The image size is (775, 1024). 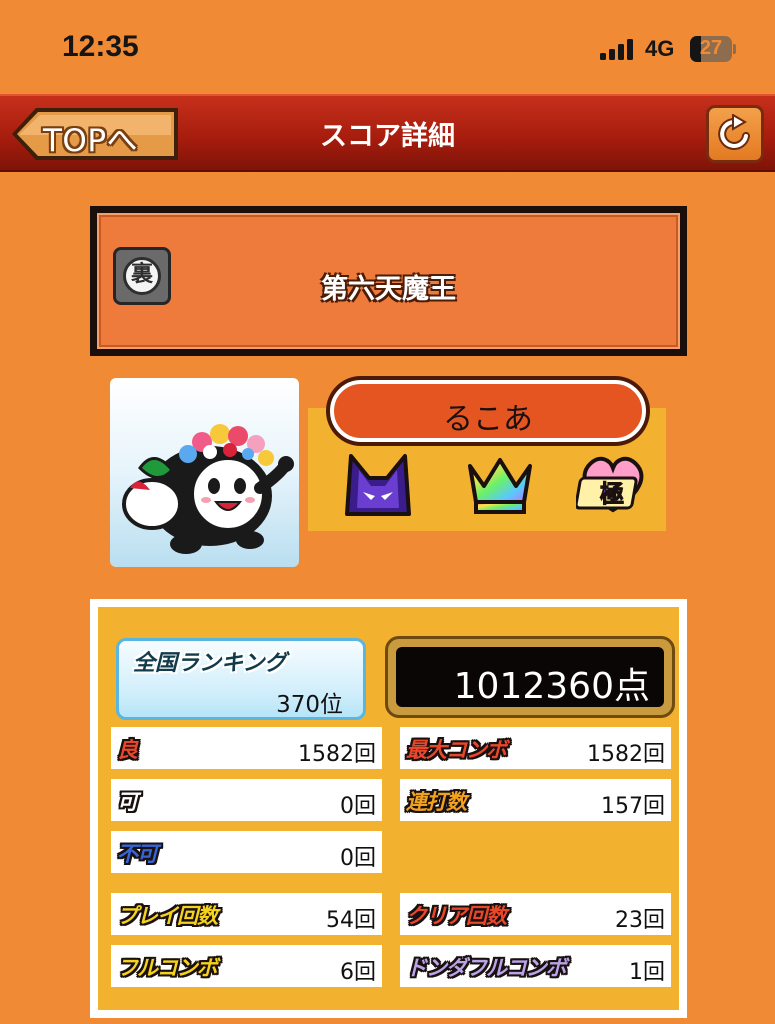 I want to click on song-box: 裏 第六天魔王, so click(x=388, y=281).